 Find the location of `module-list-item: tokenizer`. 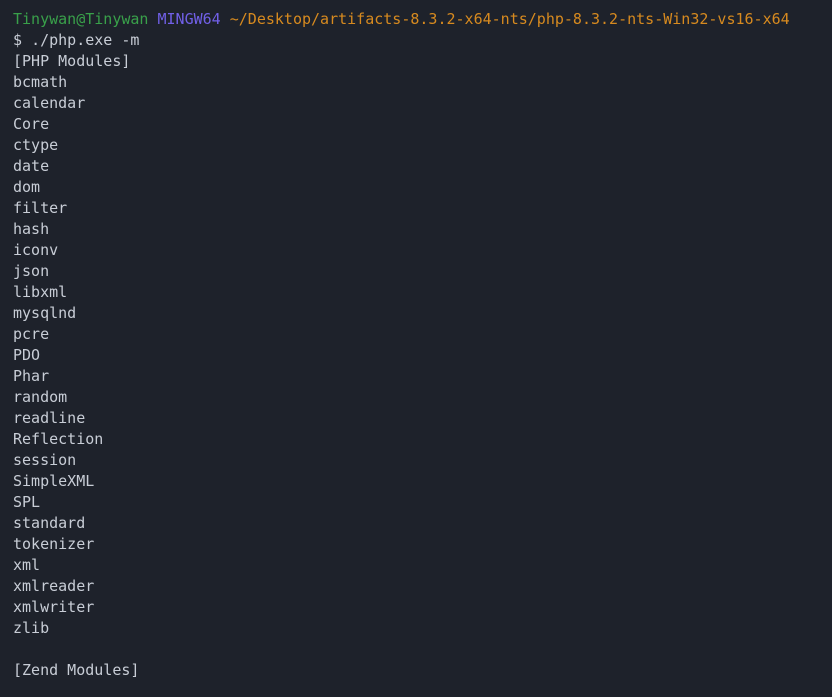

module-list-item: tokenizer is located at coordinates (54, 544).